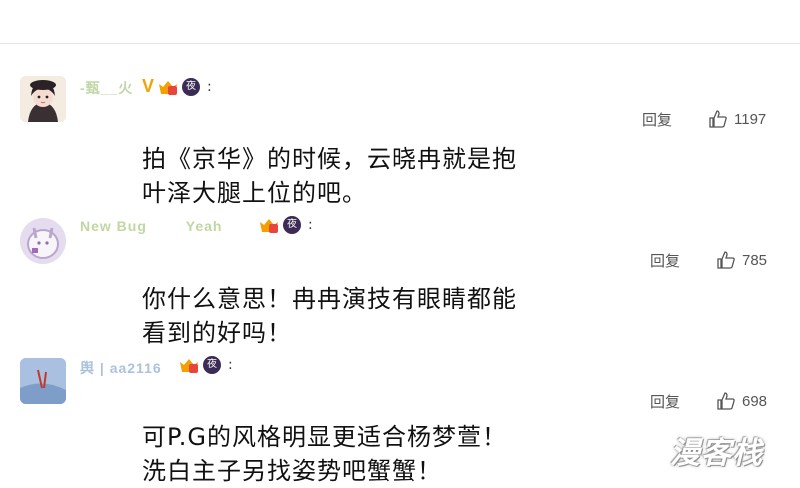  I want to click on top-band, so click(400, 22).